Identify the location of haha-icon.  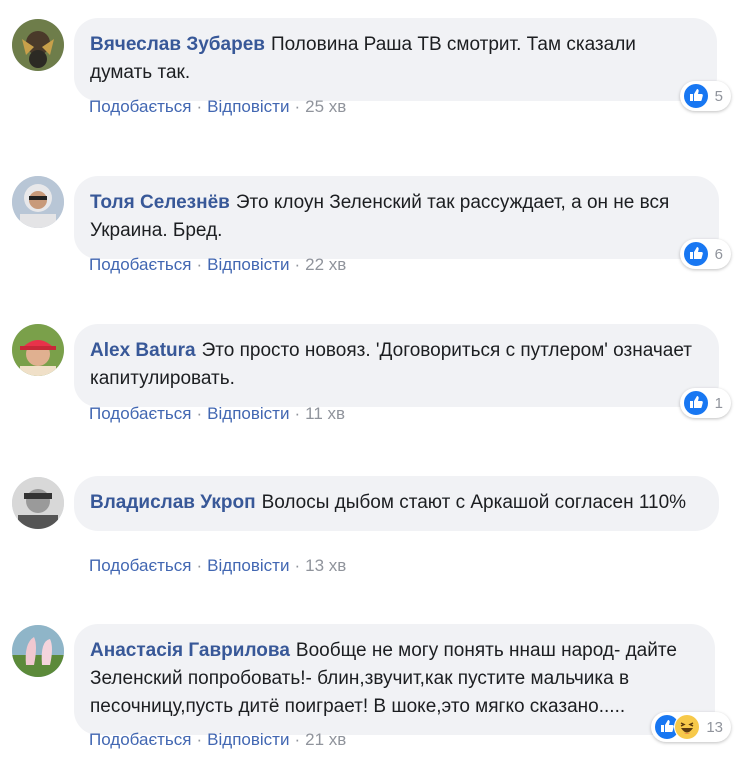
(687, 727).